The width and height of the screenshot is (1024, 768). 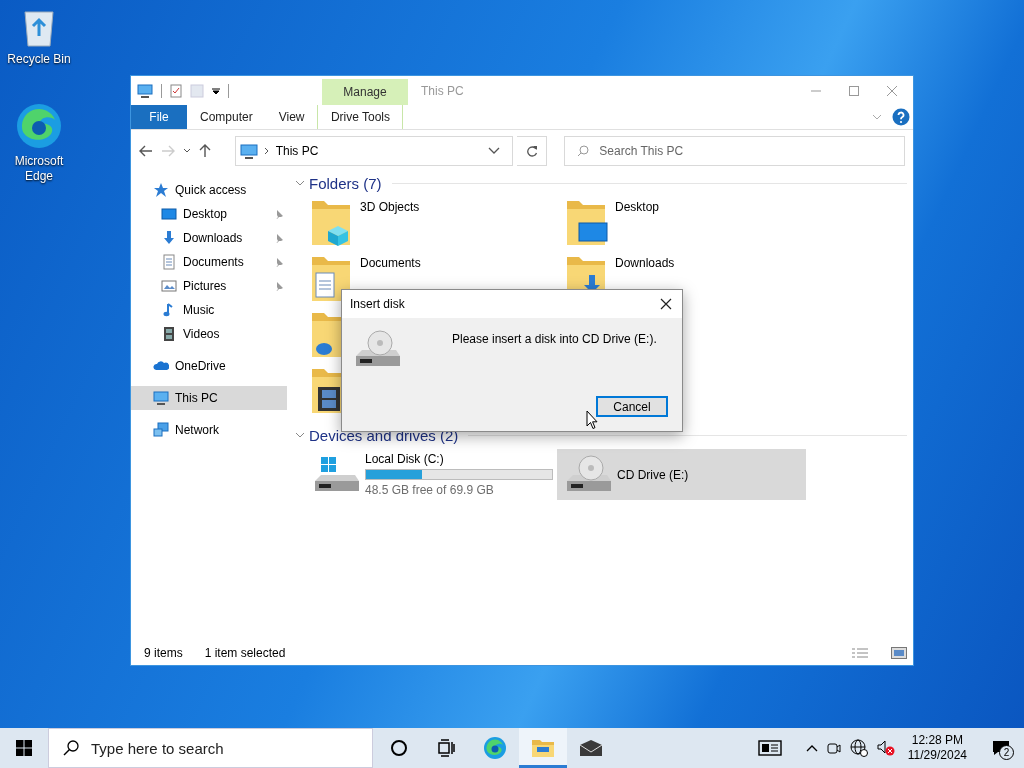 I want to click on item-count: 9 items, so click(x=163, y=652).